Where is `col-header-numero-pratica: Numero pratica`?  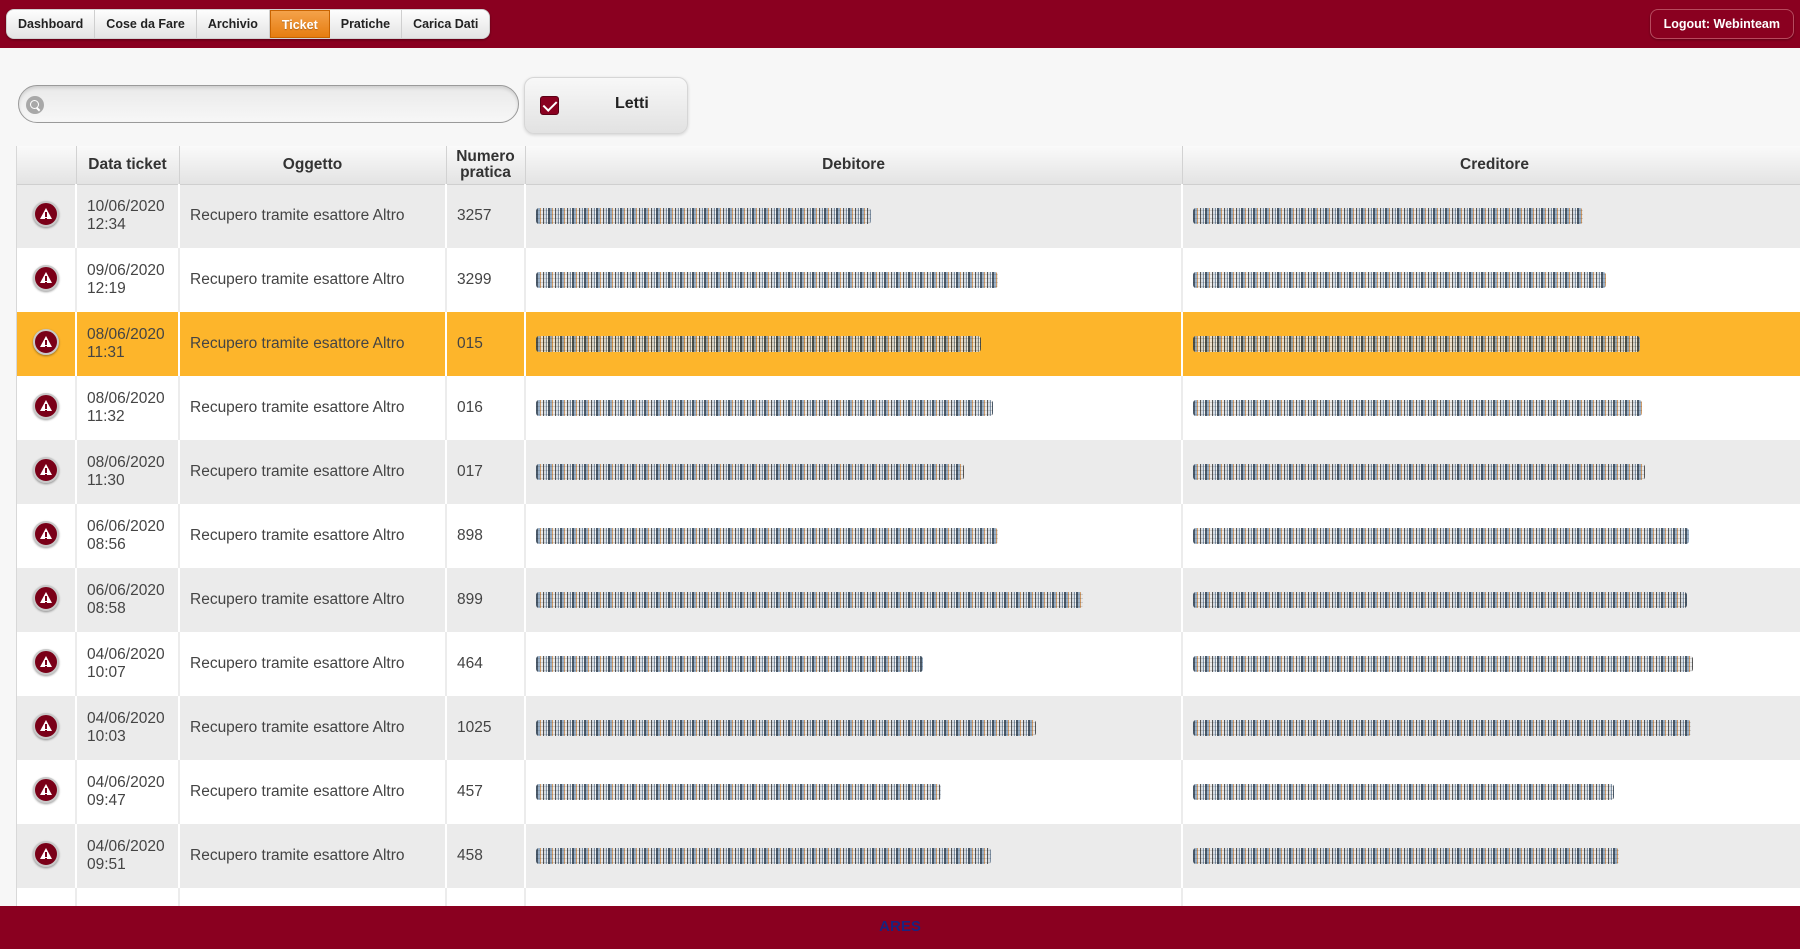
col-header-numero-pratica: Numero pratica is located at coordinates (486, 165).